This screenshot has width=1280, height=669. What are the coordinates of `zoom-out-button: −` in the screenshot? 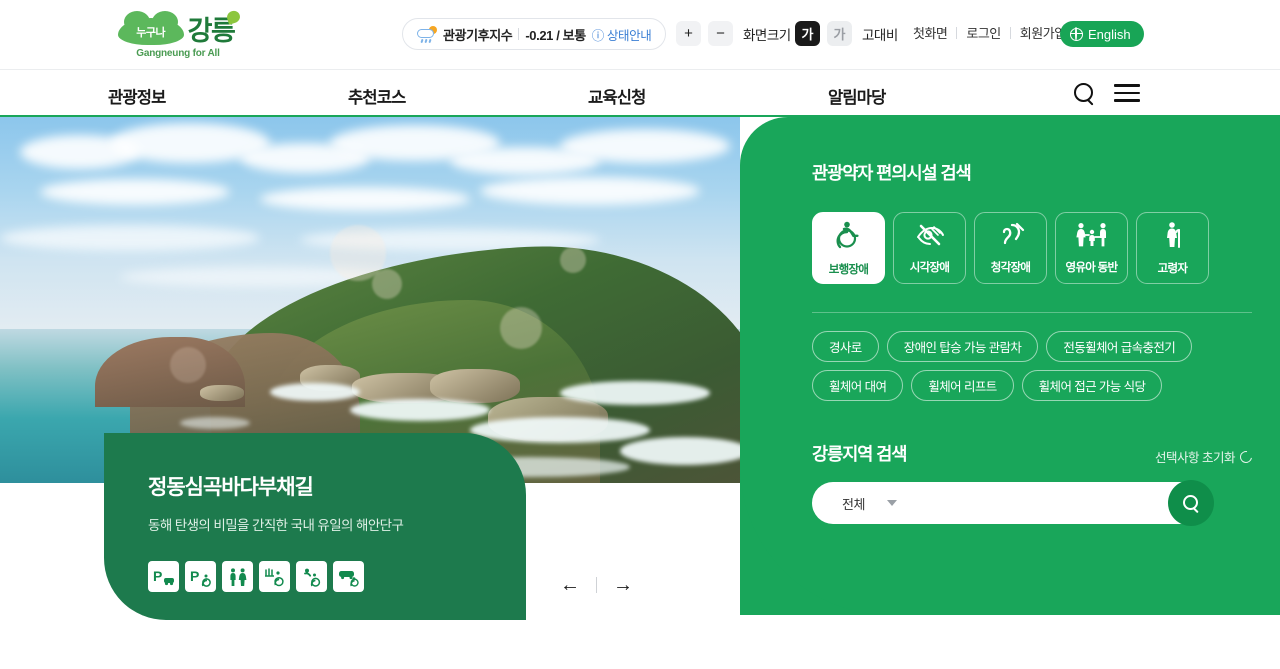 It's located at (720, 33).